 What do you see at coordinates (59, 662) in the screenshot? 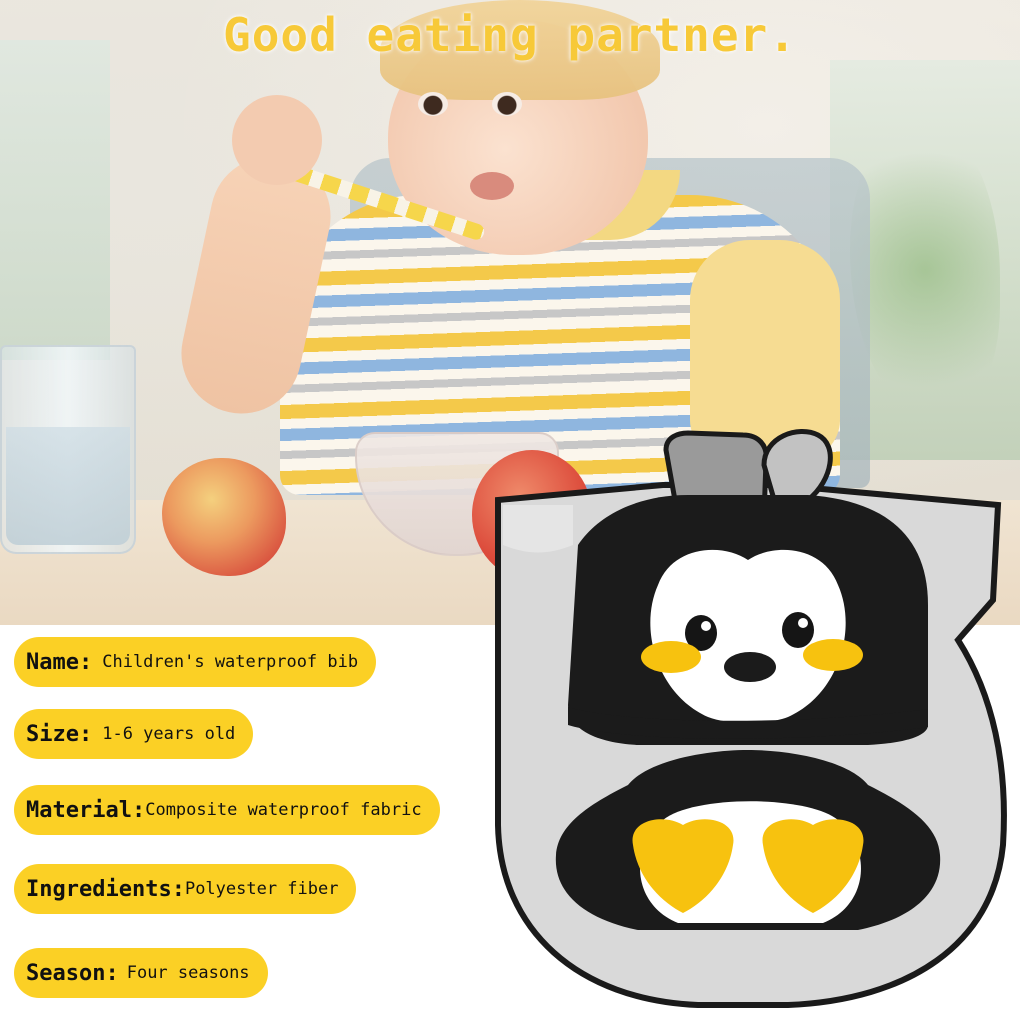
I see `spec-key: Name:` at bounding box center [59, 662].